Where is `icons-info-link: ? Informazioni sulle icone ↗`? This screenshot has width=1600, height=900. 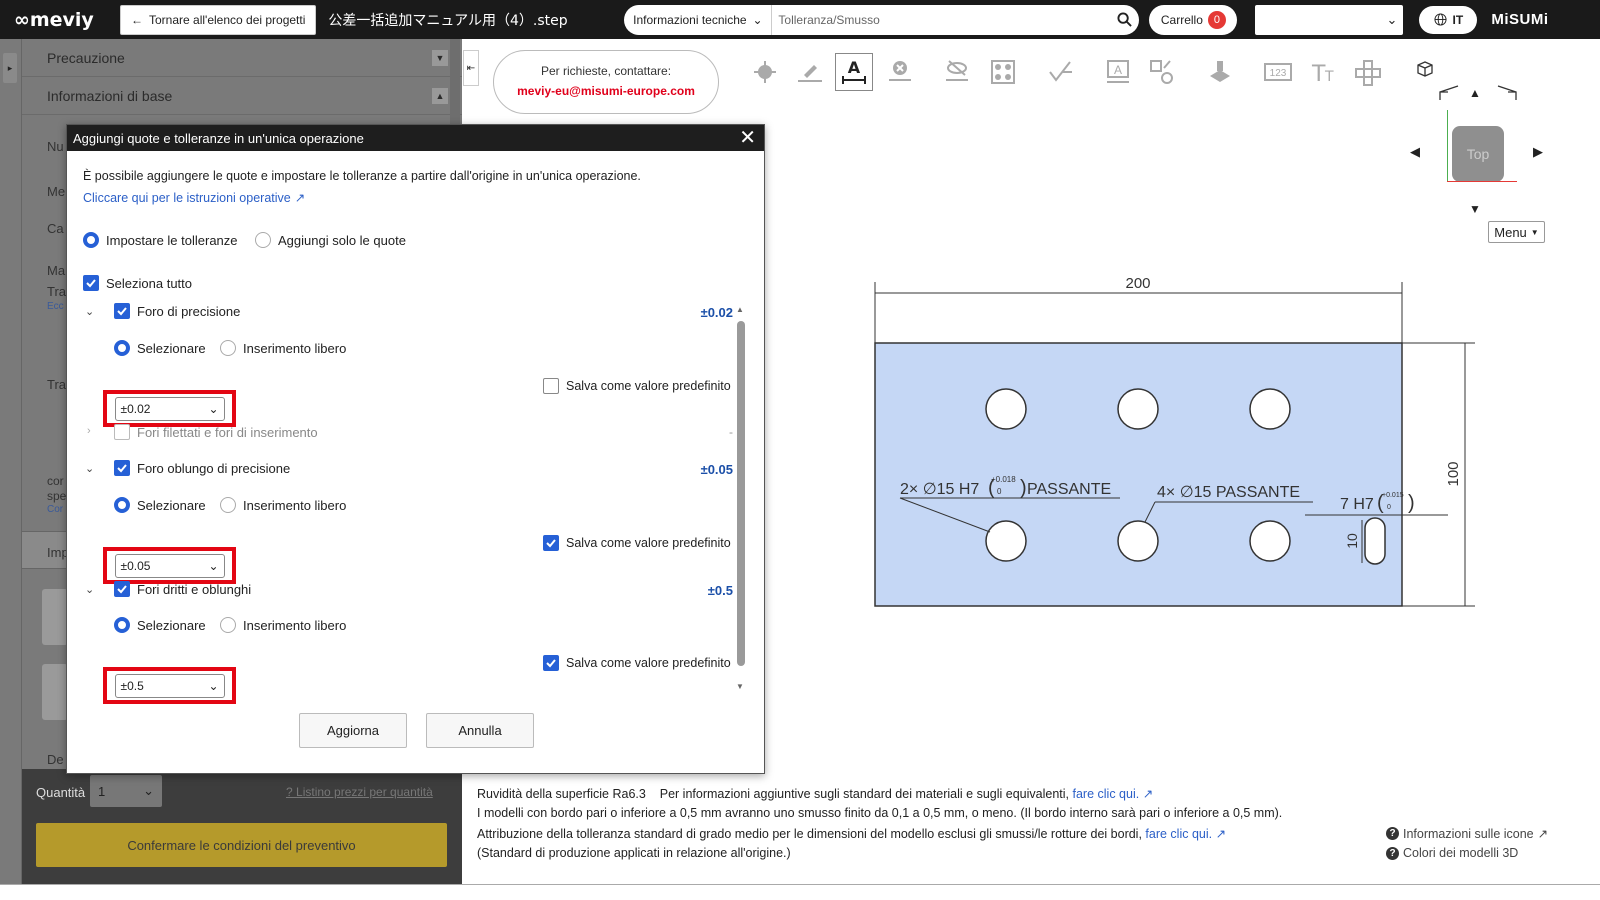
icons-info-link: ? Informazioni sulle icone ↗ is located at coordinates (1467, 833).